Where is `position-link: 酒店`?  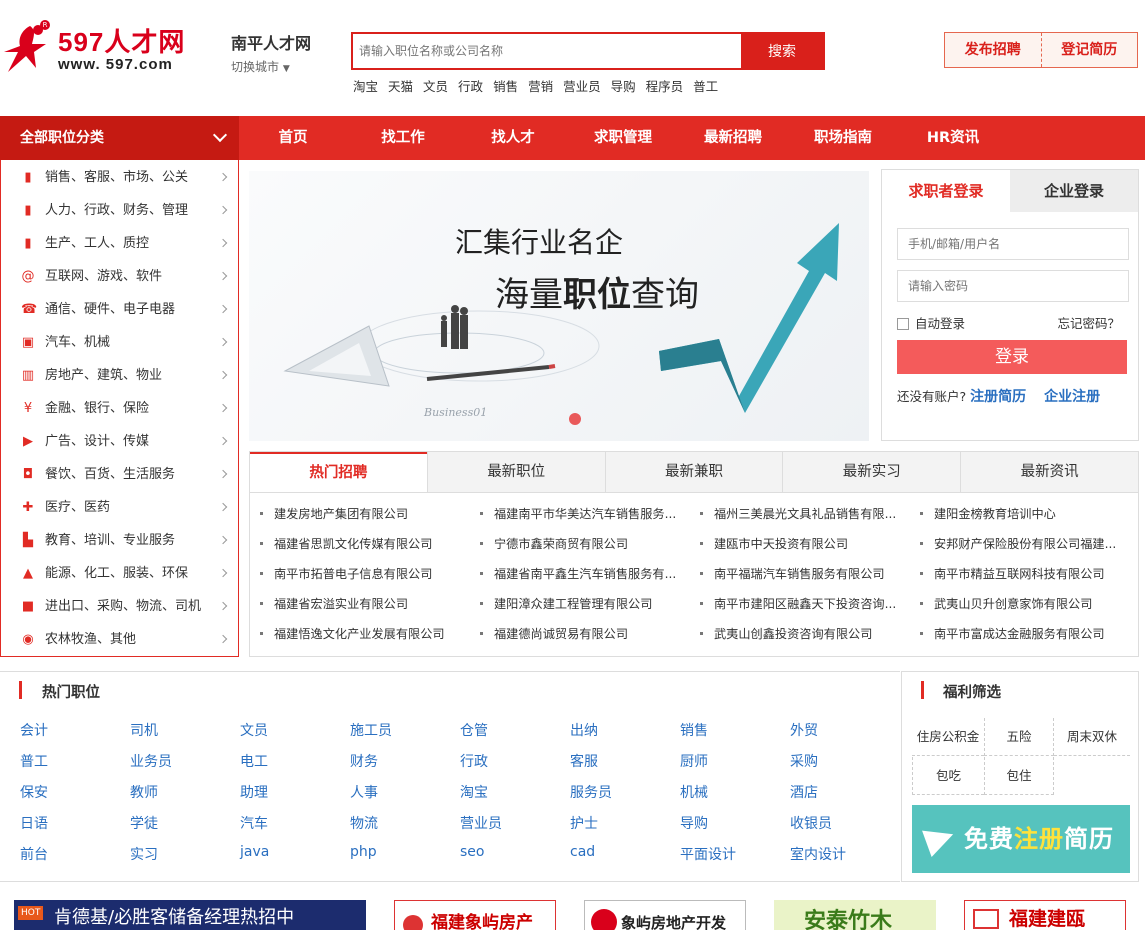
position-link: 酒店 is located at coordinates (804, 792).